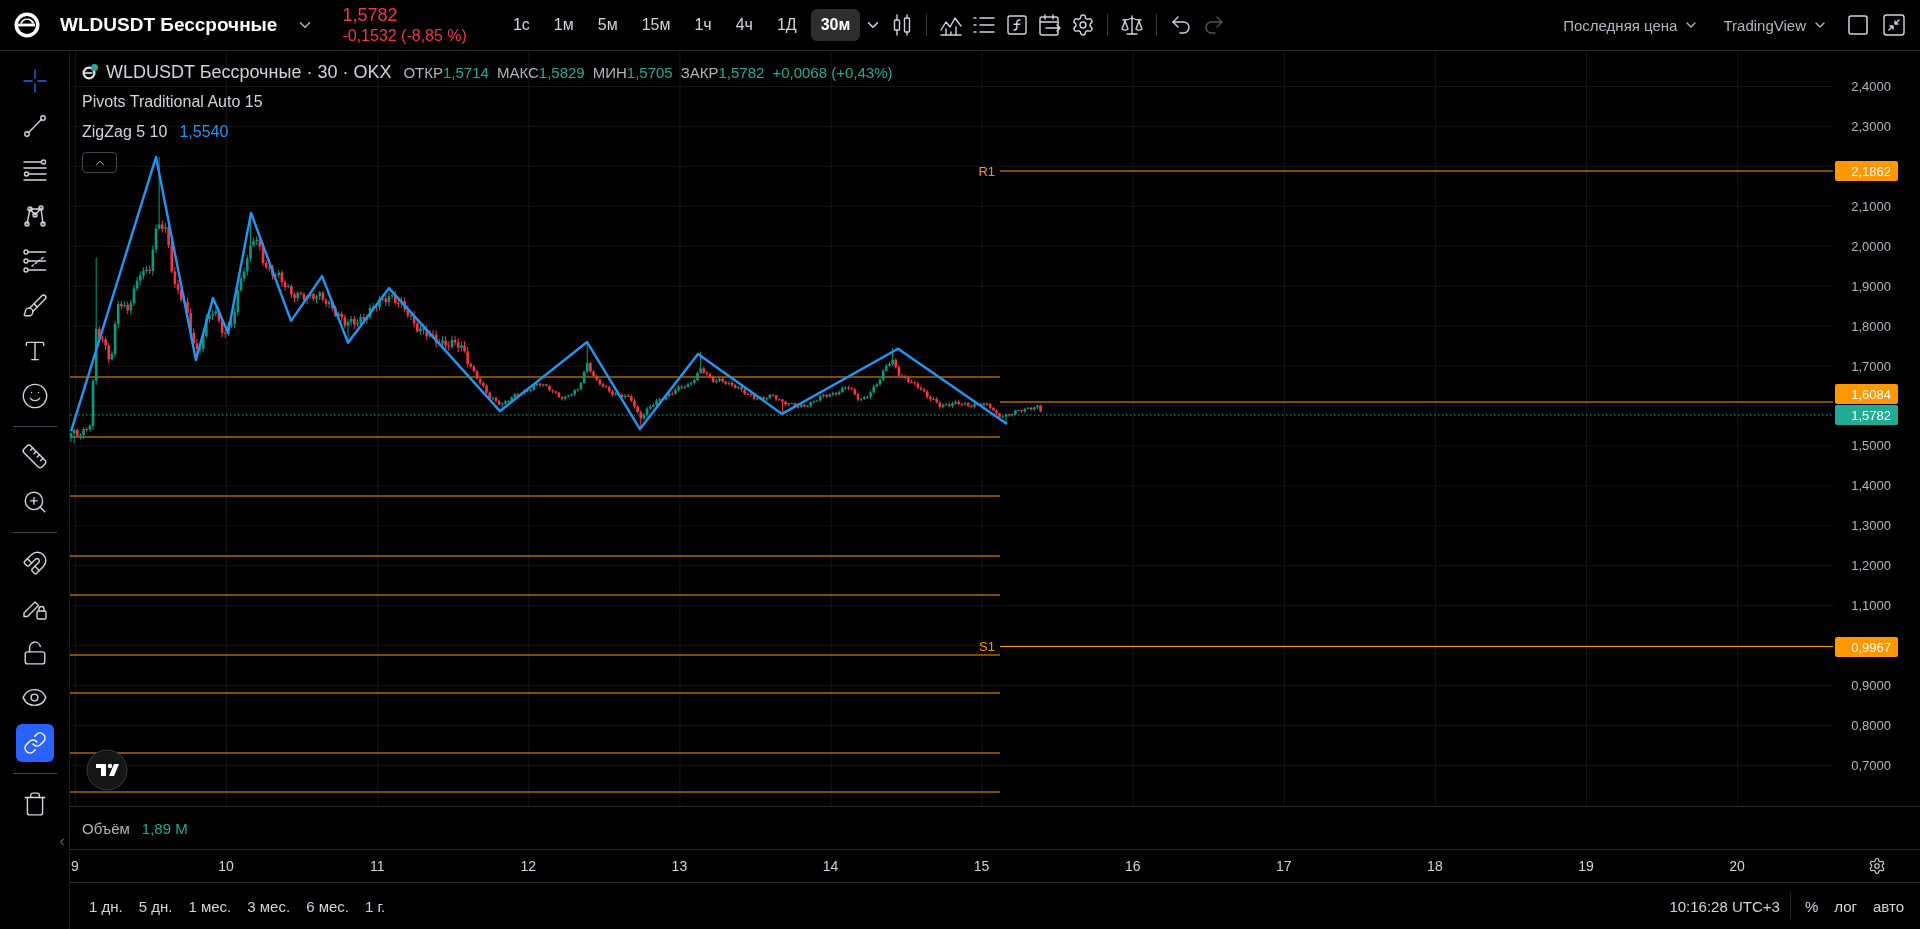 This screenshot has width=1920, height=929. I want to click on range-button: 5 дн., so click(155, 906).